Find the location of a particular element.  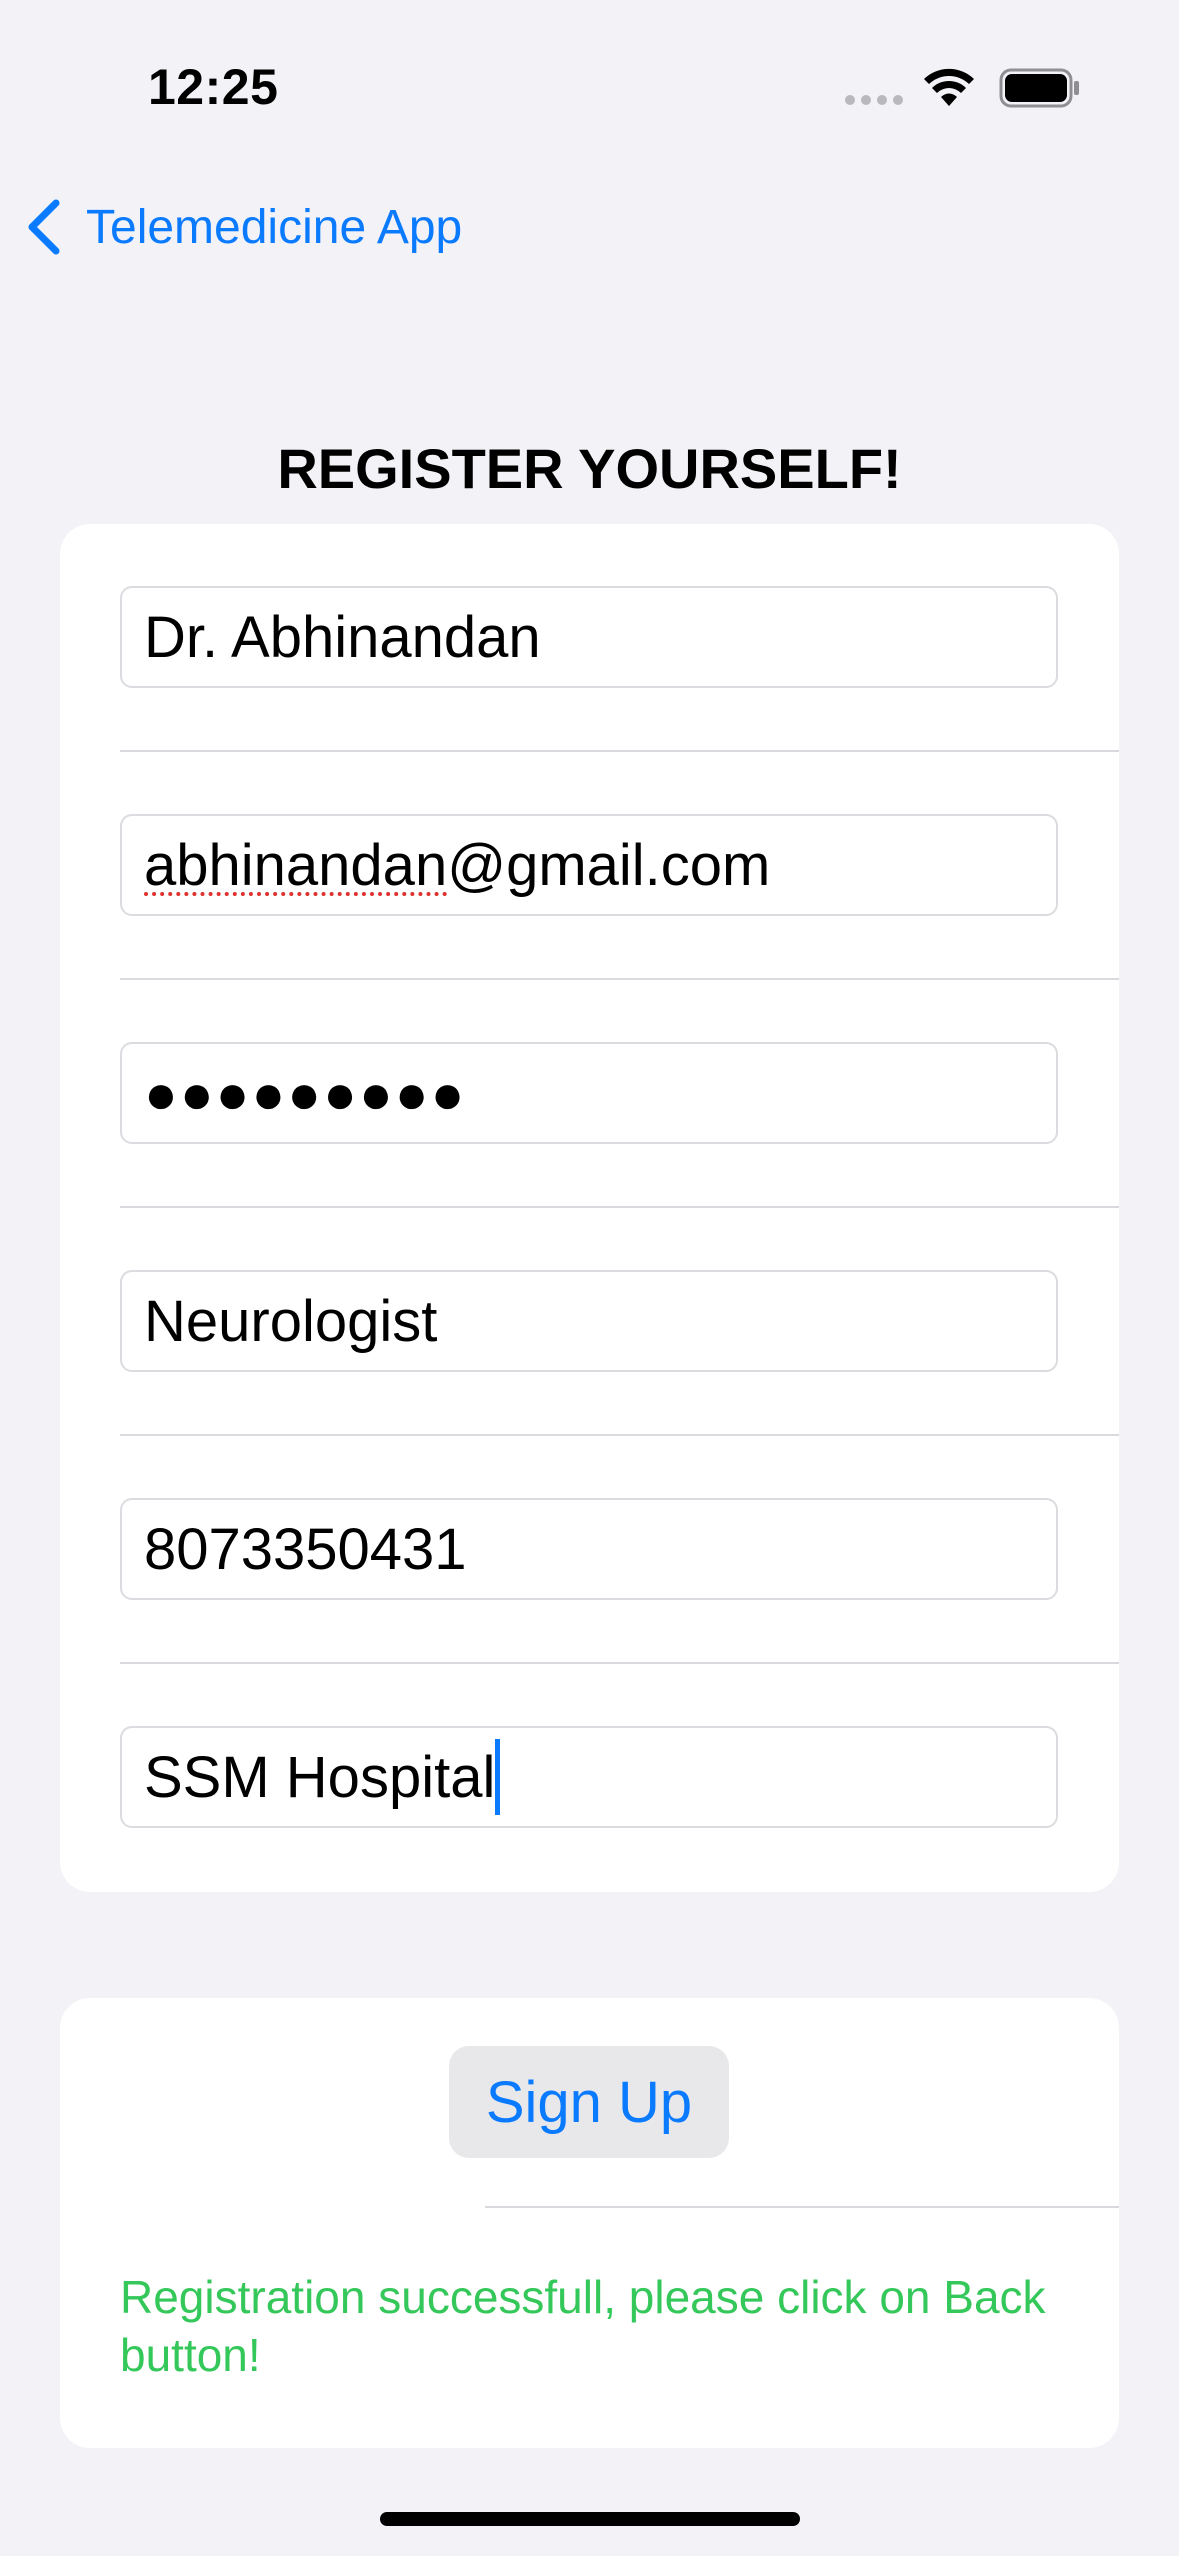

cellular-signal-icon is located at coordinates (874, 100).